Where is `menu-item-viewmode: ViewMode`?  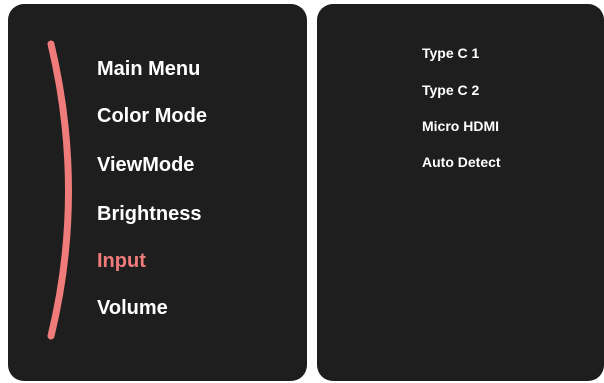 menu-item-viewmode: ViewMode is located at coordinates (145, 165).